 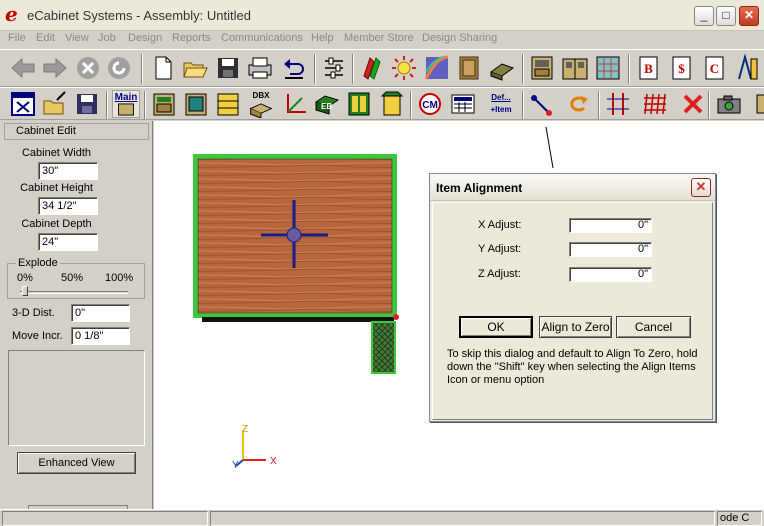 What do you see at coordinates (126, 109) in the screenshot?
I see `cabinet-mini-icon` at bounding box center [126, 109].